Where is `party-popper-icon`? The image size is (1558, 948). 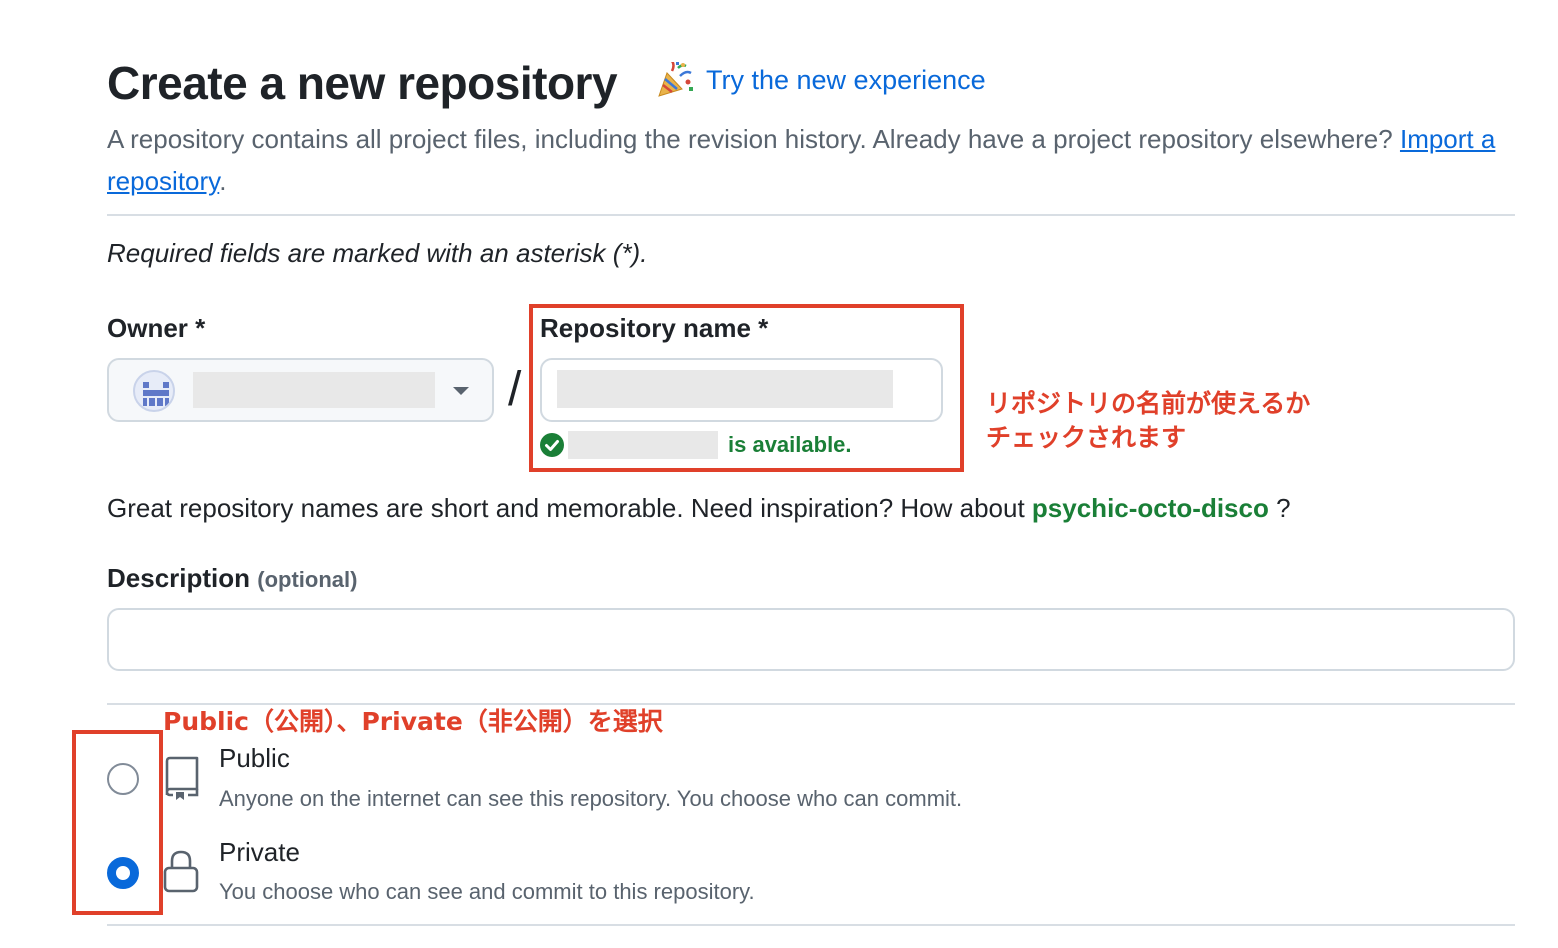 party-popper-icon is located at coordinates (675, 79).